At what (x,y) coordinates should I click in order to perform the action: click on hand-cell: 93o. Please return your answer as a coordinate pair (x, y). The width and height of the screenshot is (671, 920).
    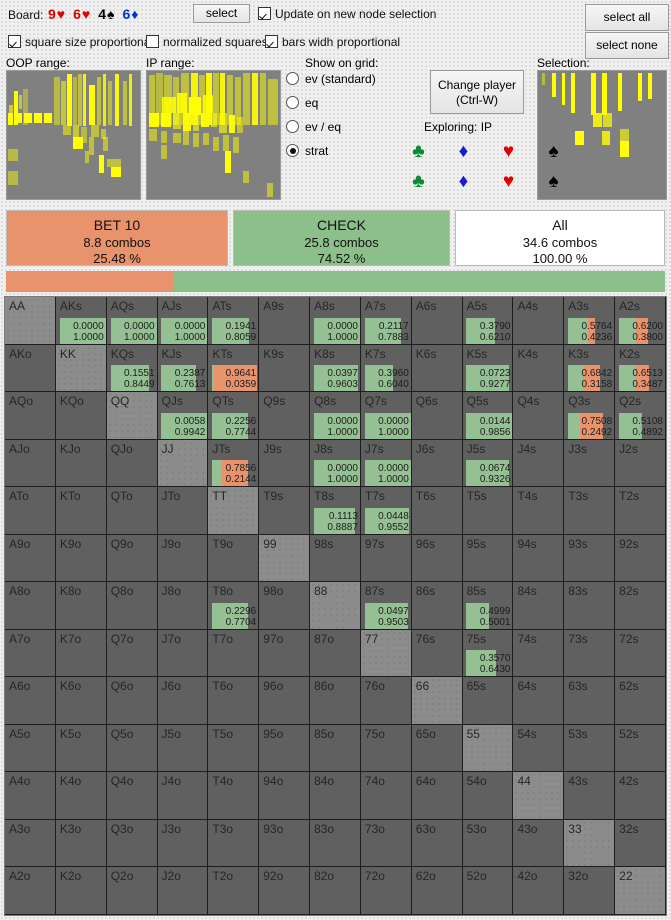
    Looking at the image, I should click on (285, 843).